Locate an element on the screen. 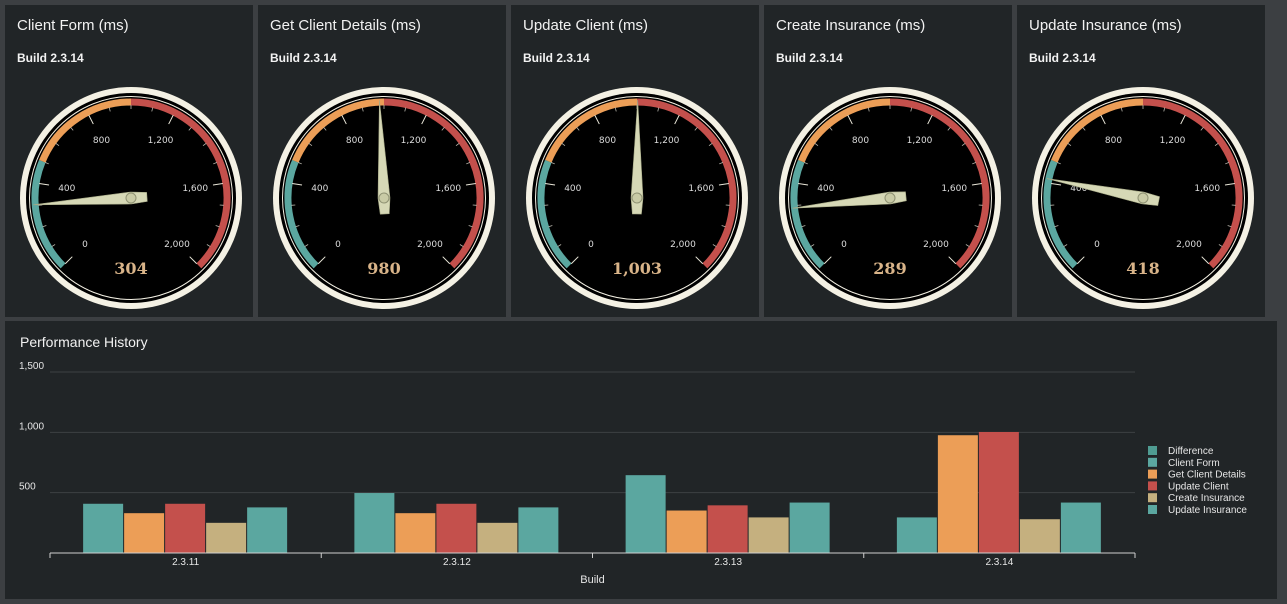  legend-label: Create Insurance is located at coordinates (1206, 498).